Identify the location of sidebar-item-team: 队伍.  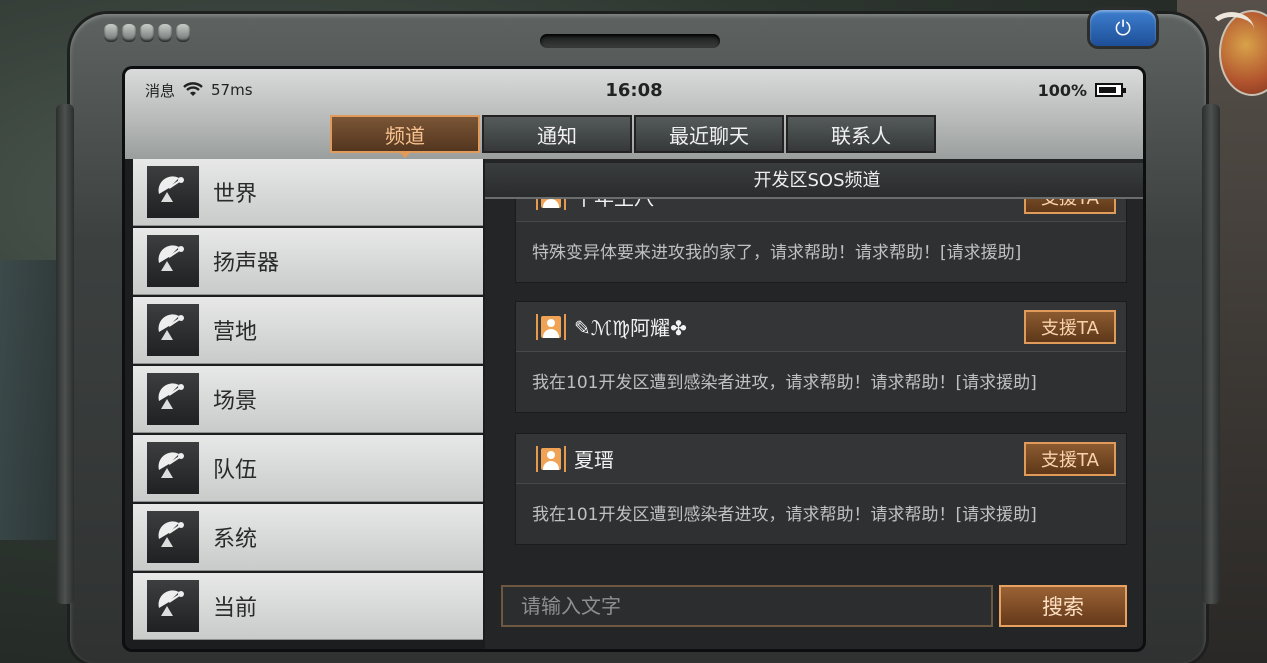
(308, 468).